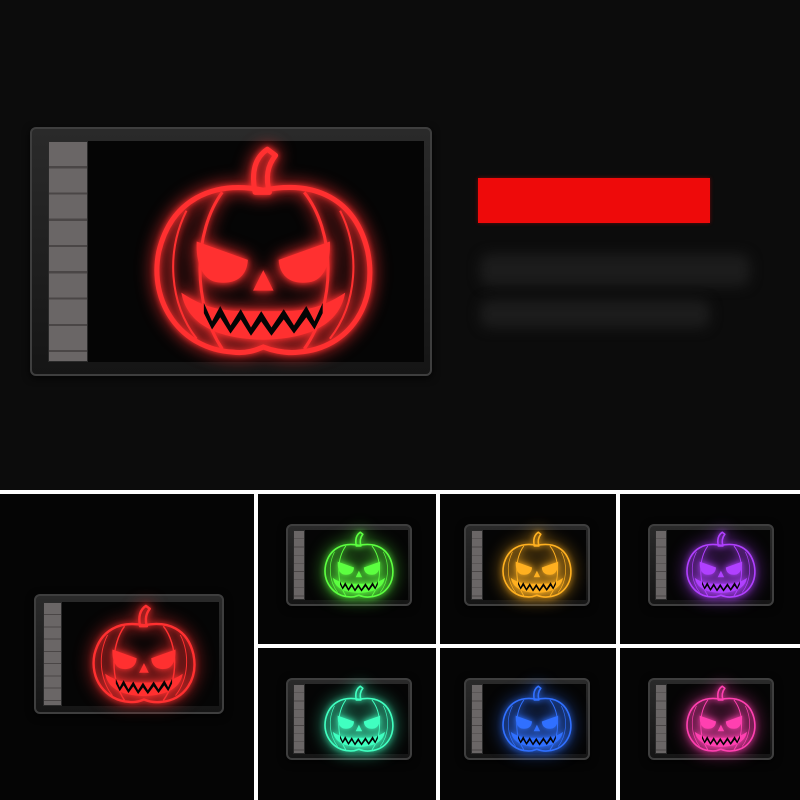  What do you see at coordinates (594, 200) in the screenshot?
I see `color-banner` at bounding box center [594, 200].